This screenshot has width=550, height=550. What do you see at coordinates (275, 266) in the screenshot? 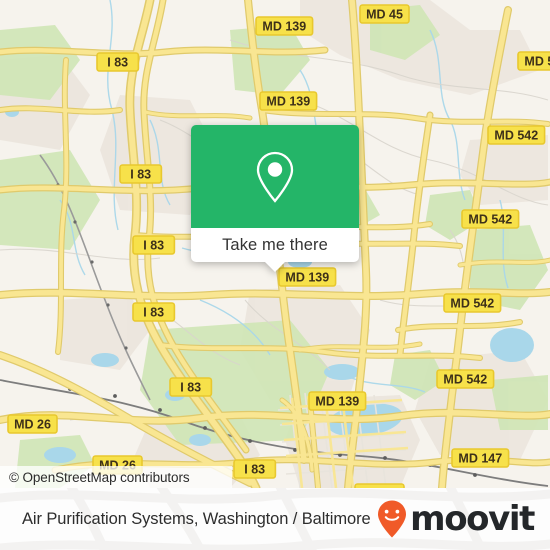
I see `callout-pointer-tail` at bounding box center [275, 266].